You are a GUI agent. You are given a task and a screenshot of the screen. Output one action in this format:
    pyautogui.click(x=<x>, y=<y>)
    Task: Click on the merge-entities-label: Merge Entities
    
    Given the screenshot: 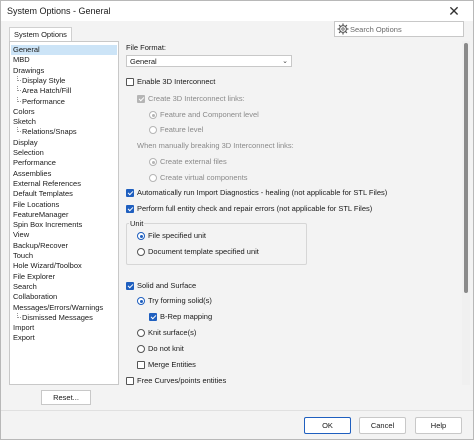 What is the action you would take?
    pyautogui.click(x=172, y=364)
    